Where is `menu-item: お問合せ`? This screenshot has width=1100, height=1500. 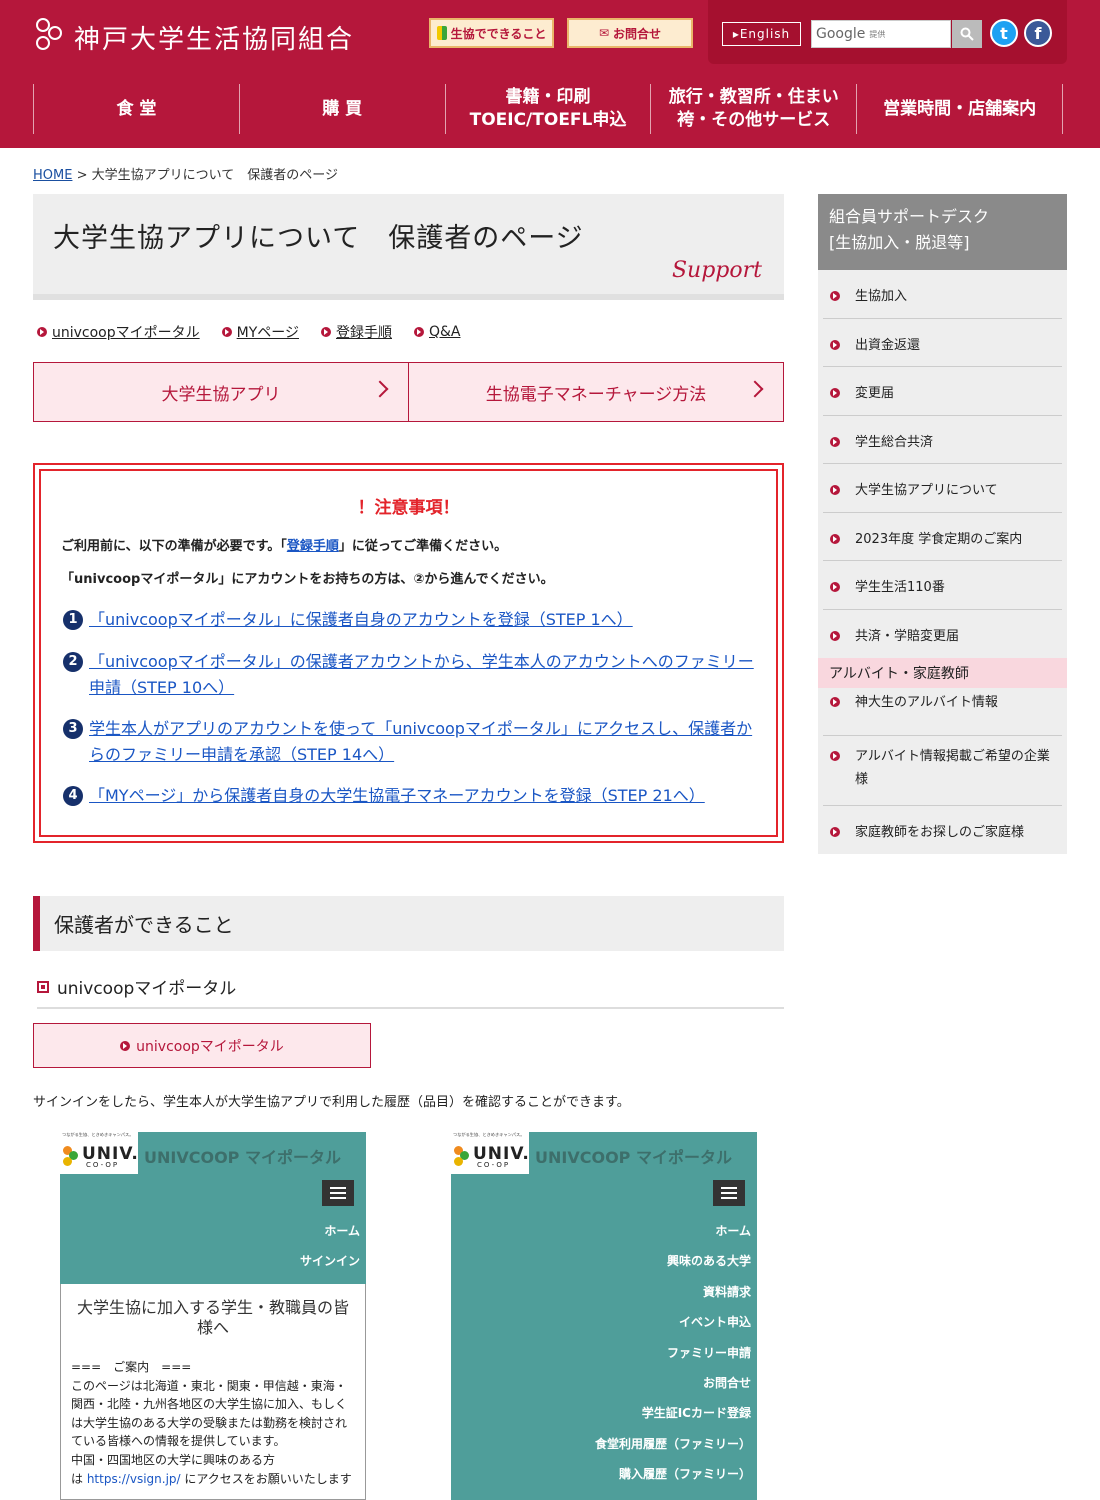
menu-item: お問合せ is located at coordinates (726, 1382).